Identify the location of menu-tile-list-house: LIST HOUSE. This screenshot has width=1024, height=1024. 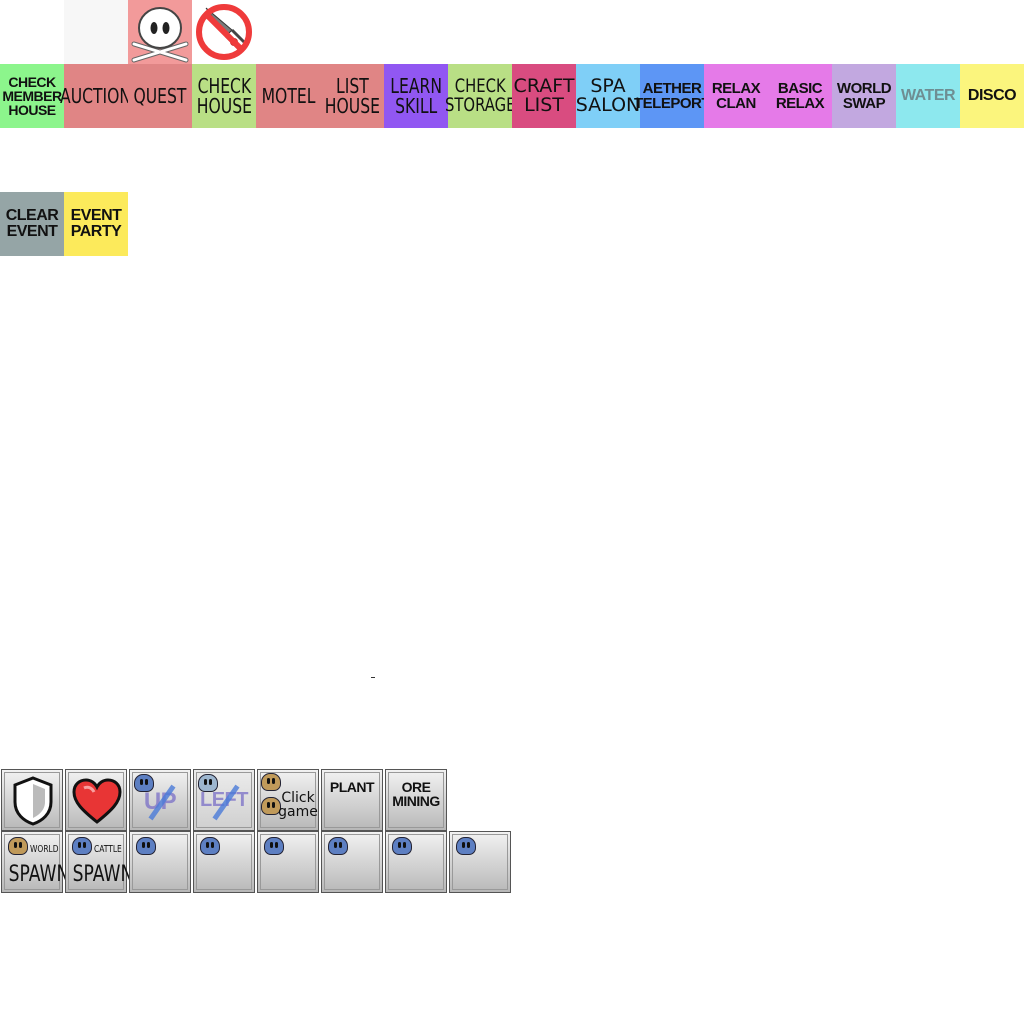
(352, 96).